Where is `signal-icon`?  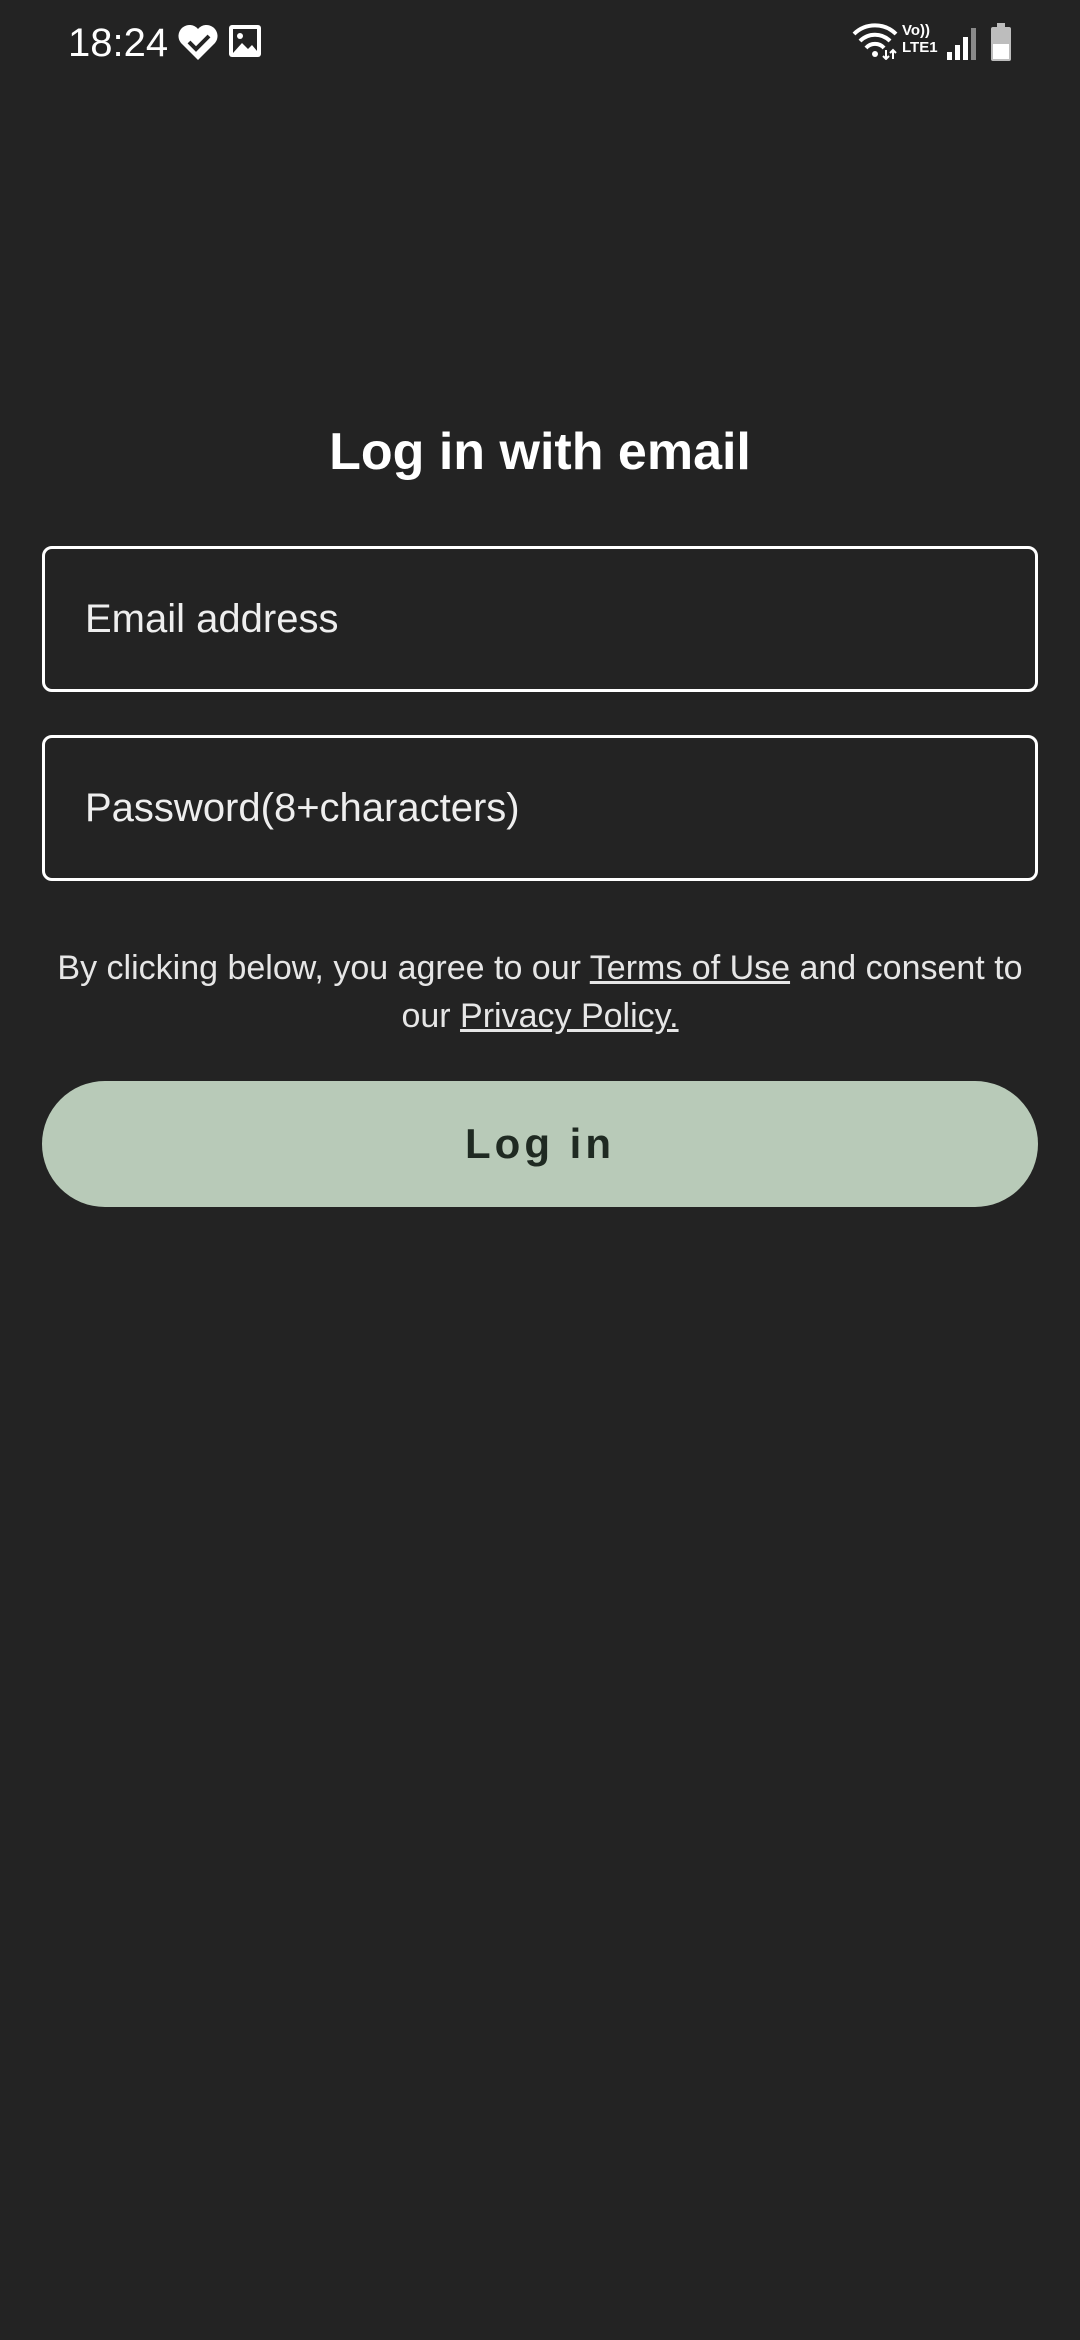
signal-icon is located at coordinates (961, 44).